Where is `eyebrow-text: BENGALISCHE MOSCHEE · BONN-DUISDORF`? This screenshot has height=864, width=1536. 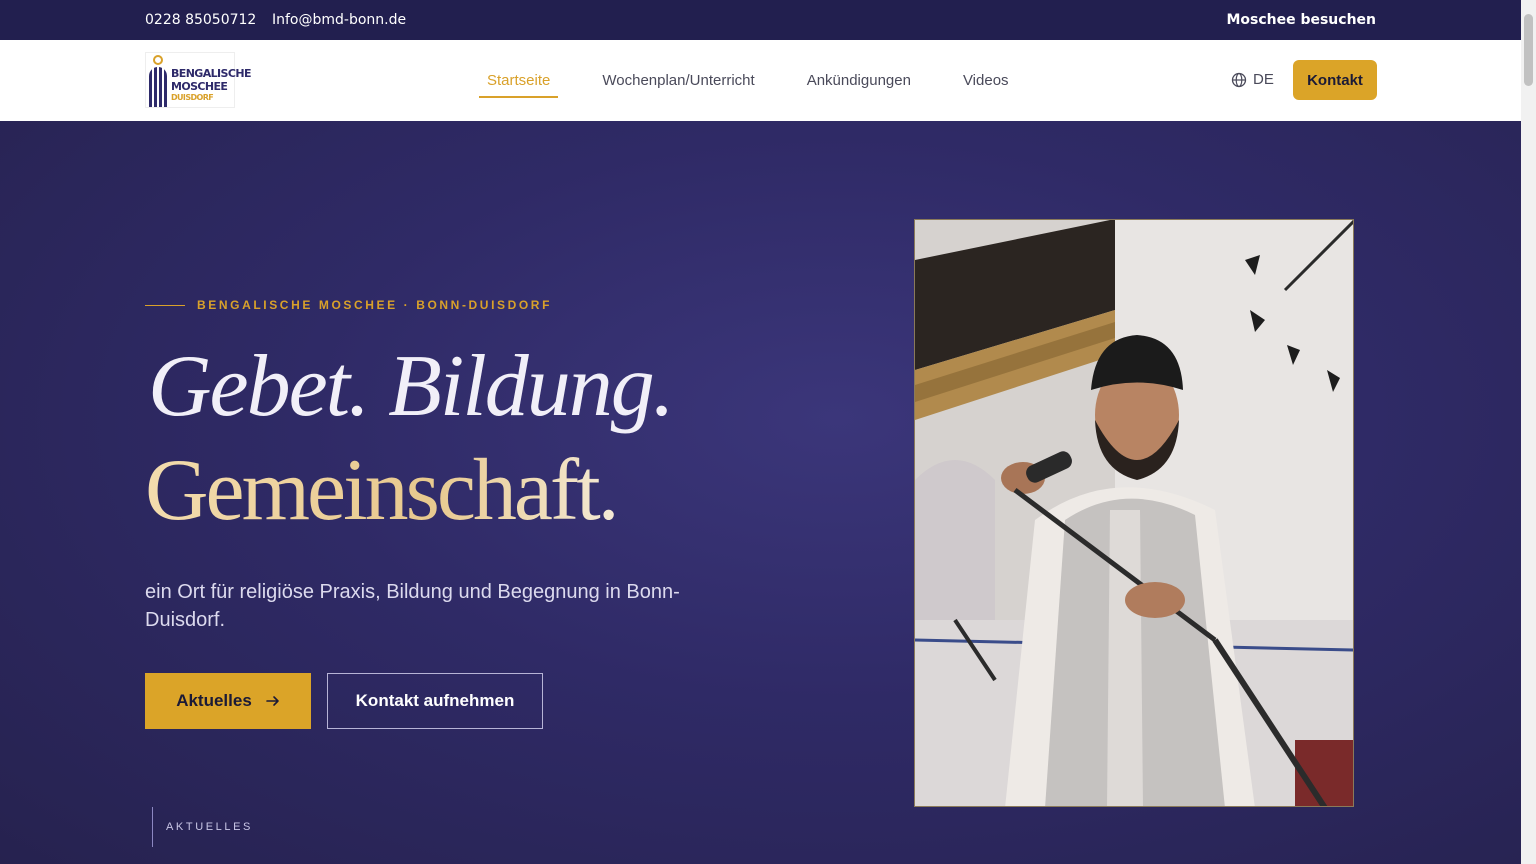
eyebrow-text: BENGALISCHE MOSCHEE · BONN-DUISDORF is located at coordinates (375, 305).